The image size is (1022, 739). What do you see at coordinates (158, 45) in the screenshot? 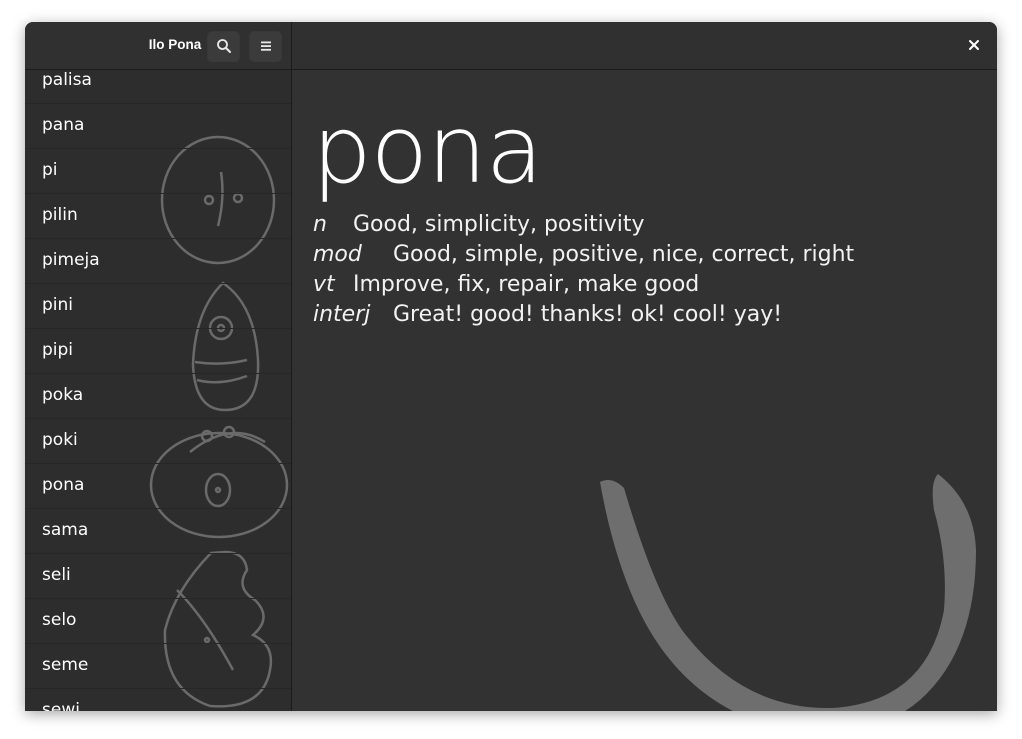
I see `sidebar-header: Ilo Pona` at bounding box center [158, 45].